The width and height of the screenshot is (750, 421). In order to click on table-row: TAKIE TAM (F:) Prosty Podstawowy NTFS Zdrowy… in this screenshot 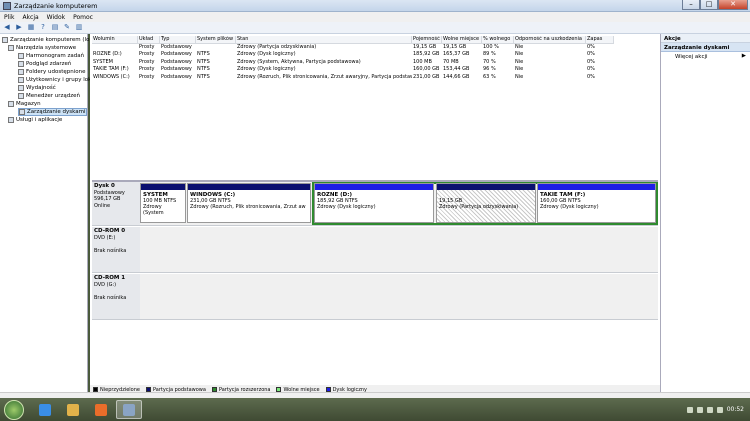, I will do `click(375, 70)`.